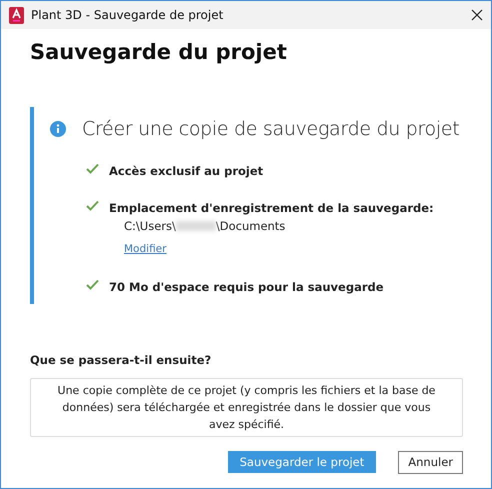  Describe the element at coordinates (159, 52) in the screenshot. I see `dialog-heading: Sauvegarde du projet` at that location.